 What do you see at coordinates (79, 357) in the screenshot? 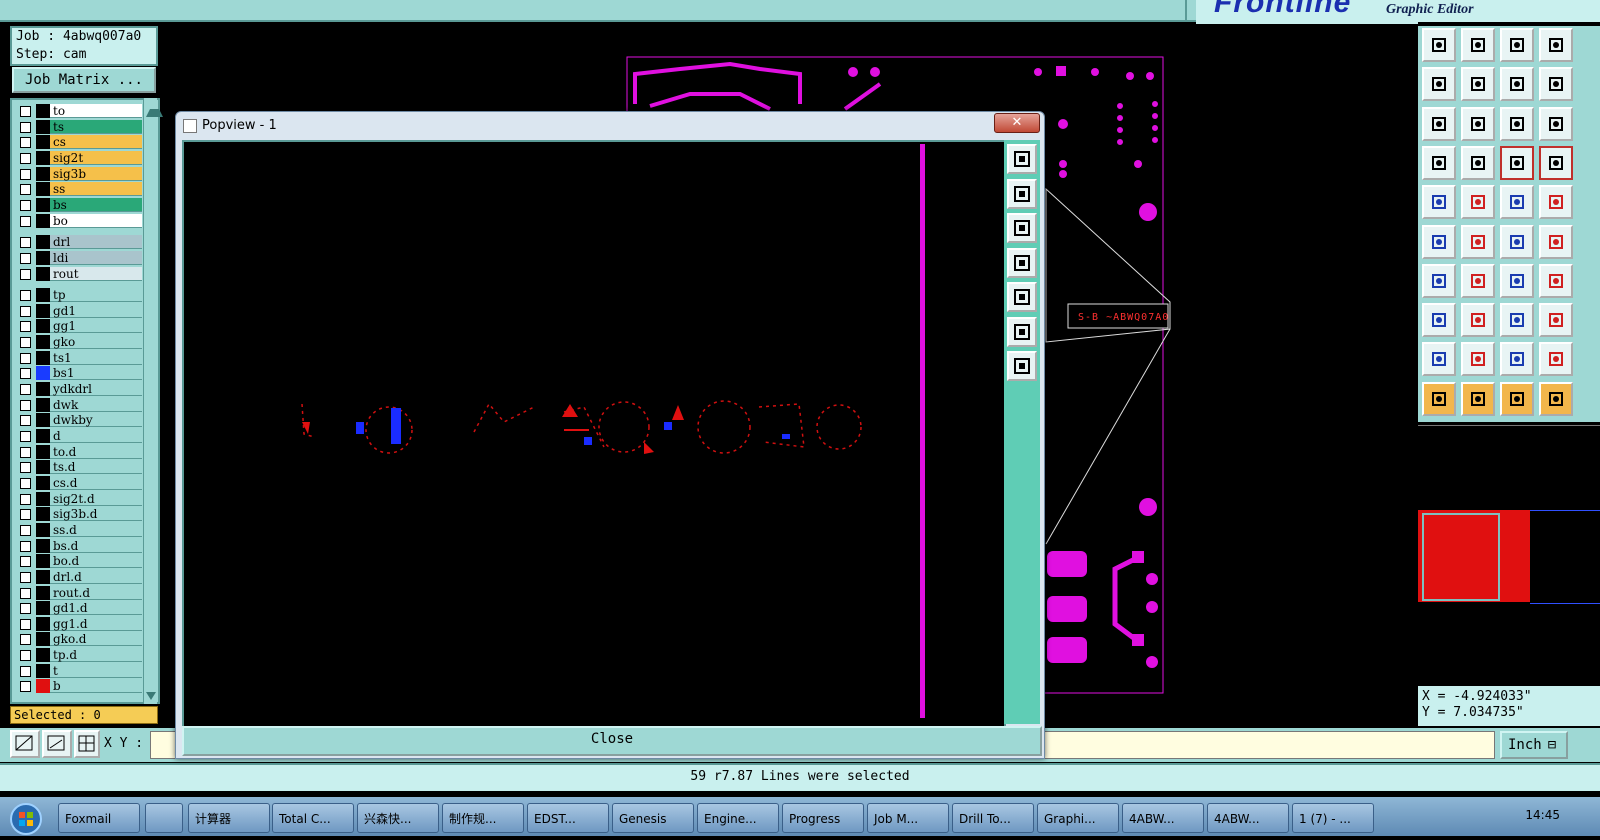
I see `layer-row: ts1` at bounding box center [79, 357].